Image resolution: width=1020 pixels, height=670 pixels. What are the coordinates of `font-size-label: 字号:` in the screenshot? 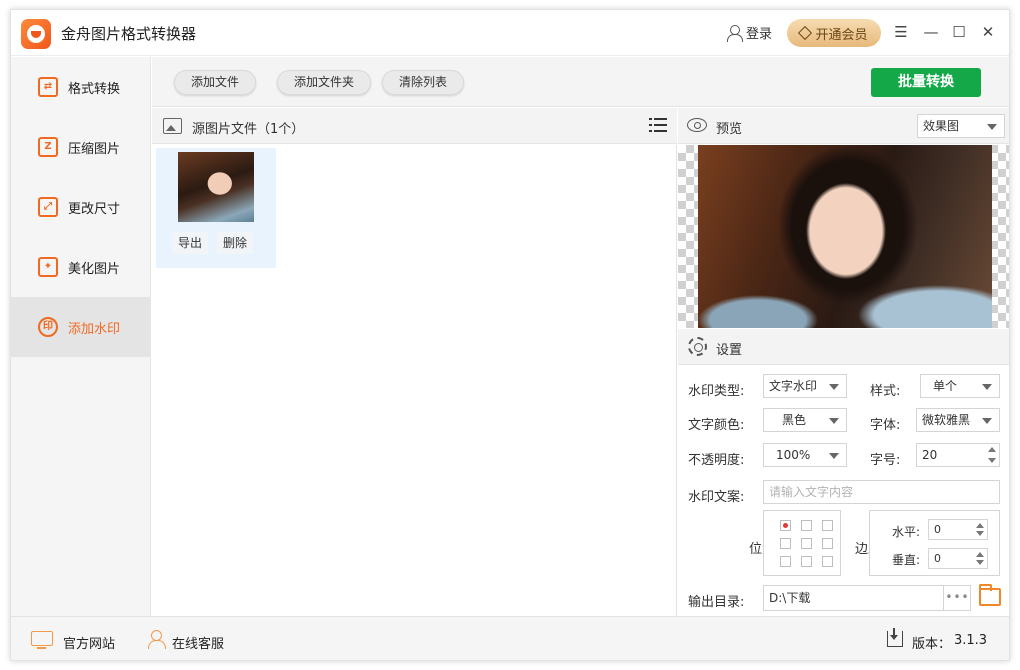 It's located at (885, 460).